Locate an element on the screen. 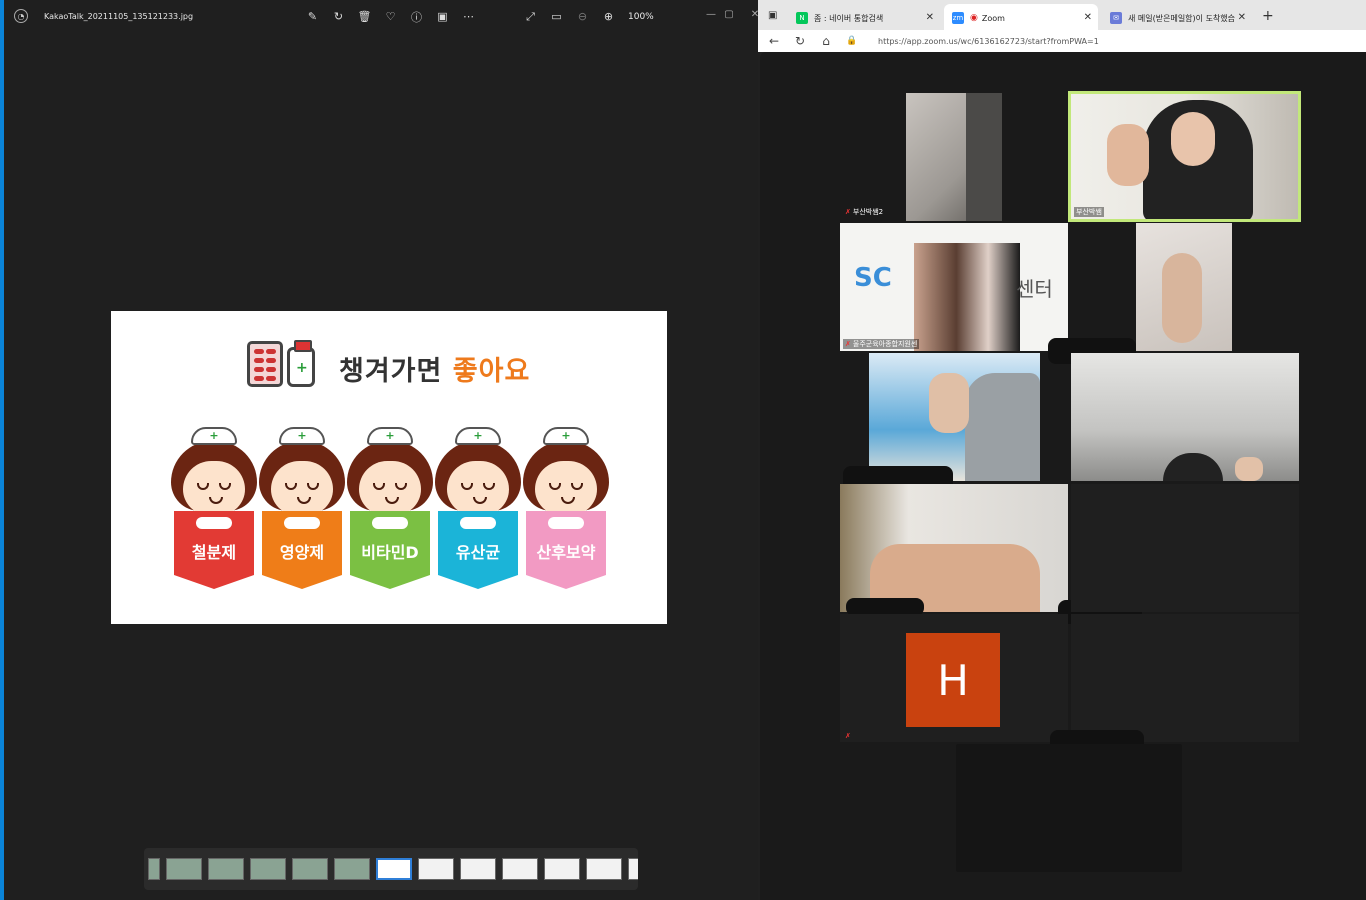  participant-avatar: H is located at coordinates (953, 680).